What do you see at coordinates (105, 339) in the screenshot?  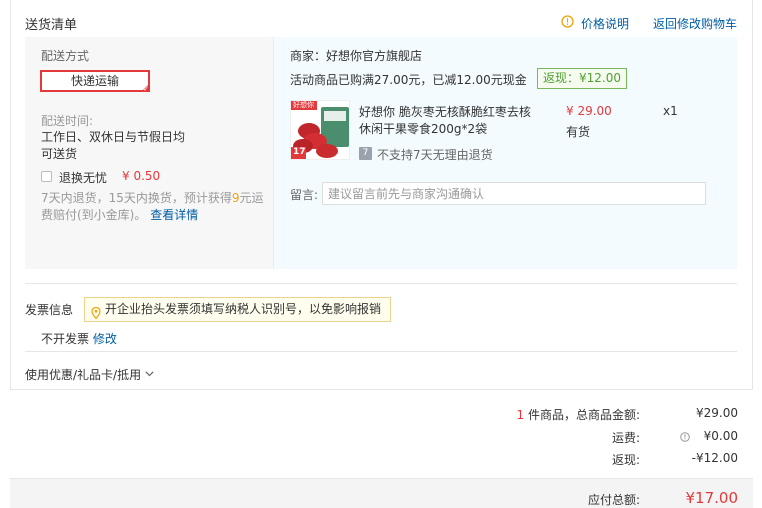 I see `invoice-modify-link: 修改` at bounding box center [105, 339].